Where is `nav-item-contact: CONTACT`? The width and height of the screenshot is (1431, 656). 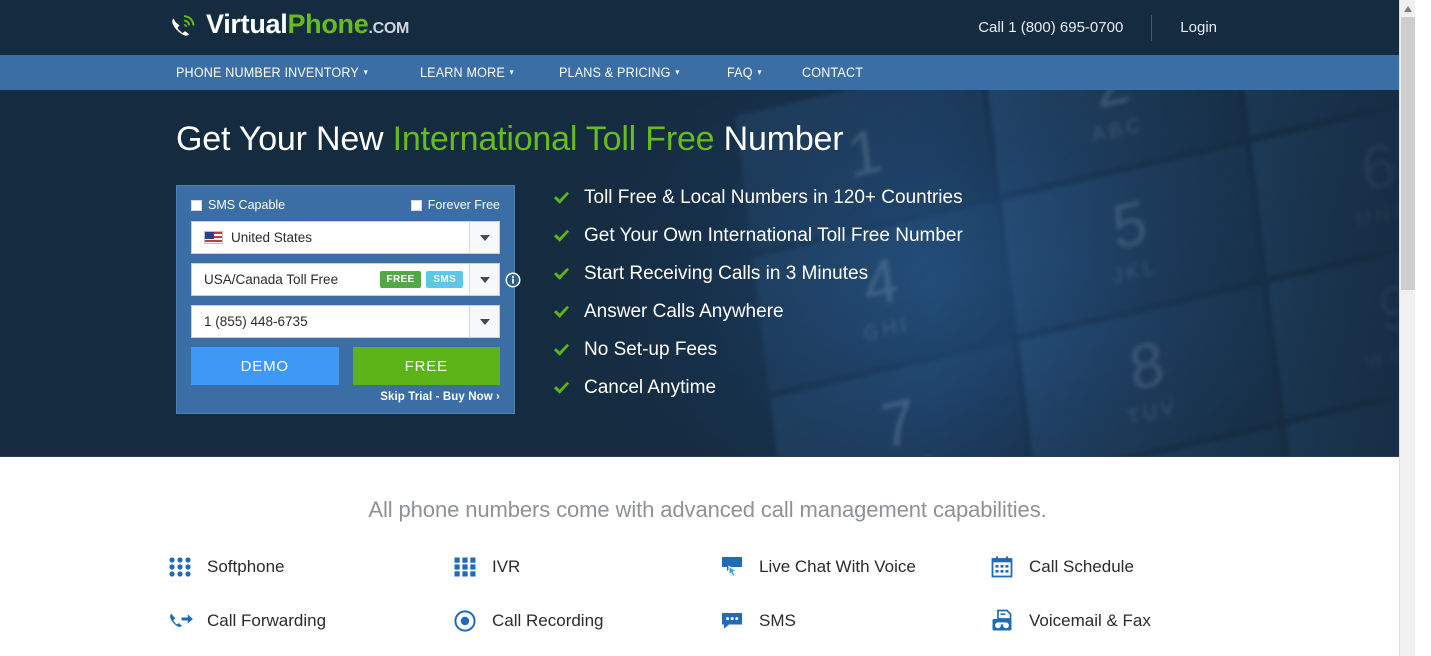
nav-item-contact: CONTACT is located at coordinates (832, 72).